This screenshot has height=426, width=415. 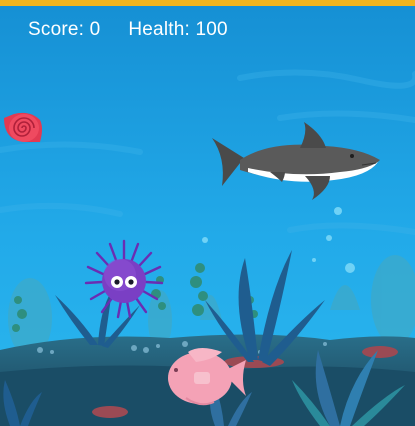 What do you see at coordinates (56, 29) in the screenshot?
I see `score-label: Score:` at bounding box center [56, 29].